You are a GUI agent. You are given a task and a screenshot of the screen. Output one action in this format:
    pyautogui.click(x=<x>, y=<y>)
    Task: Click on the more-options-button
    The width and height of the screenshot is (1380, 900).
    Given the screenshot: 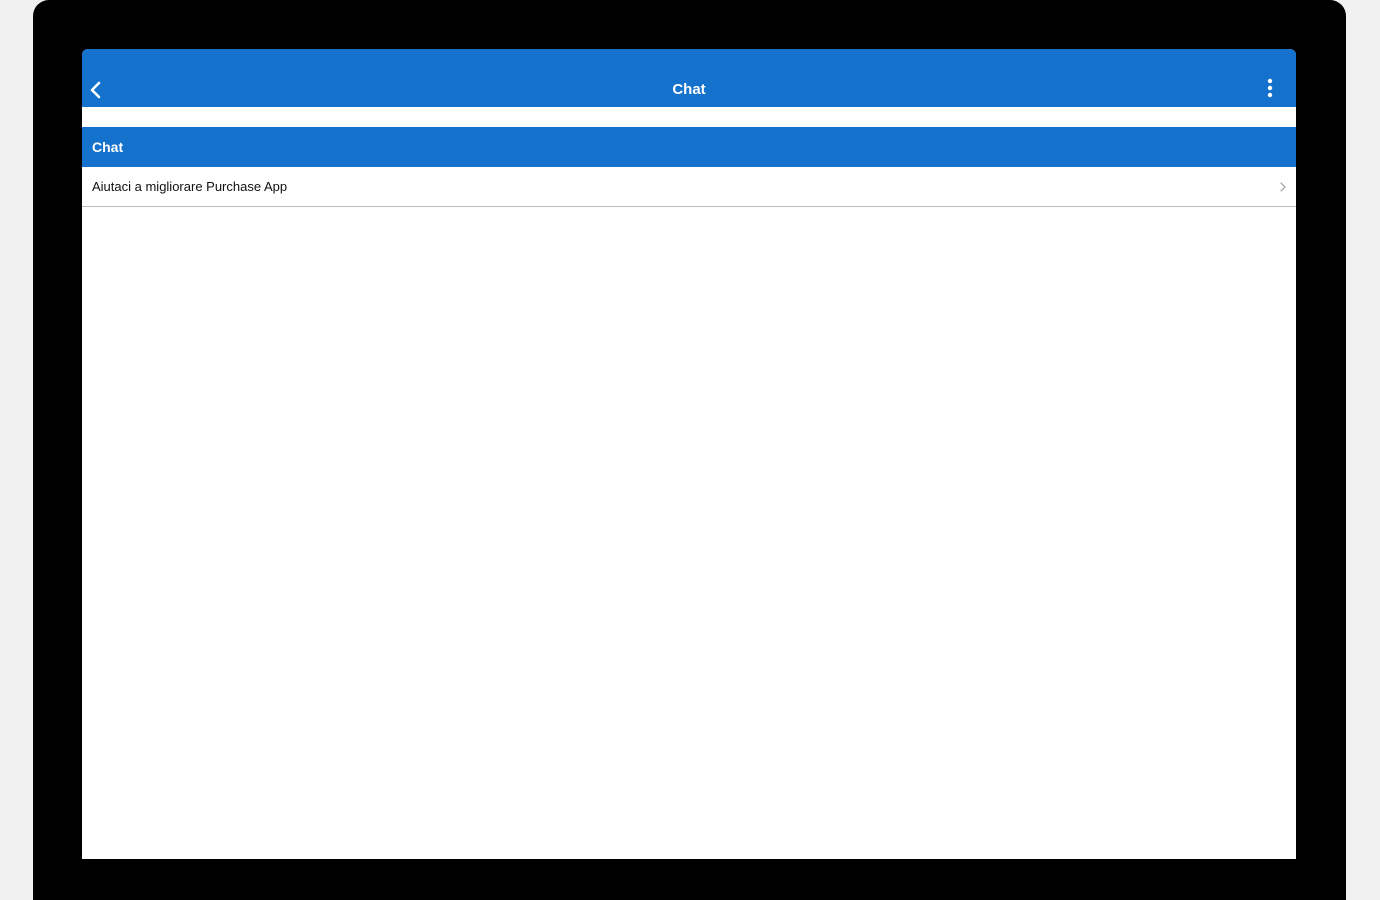 What is the action you would take?
    pyautogui.click(x=1270, y=88)
    